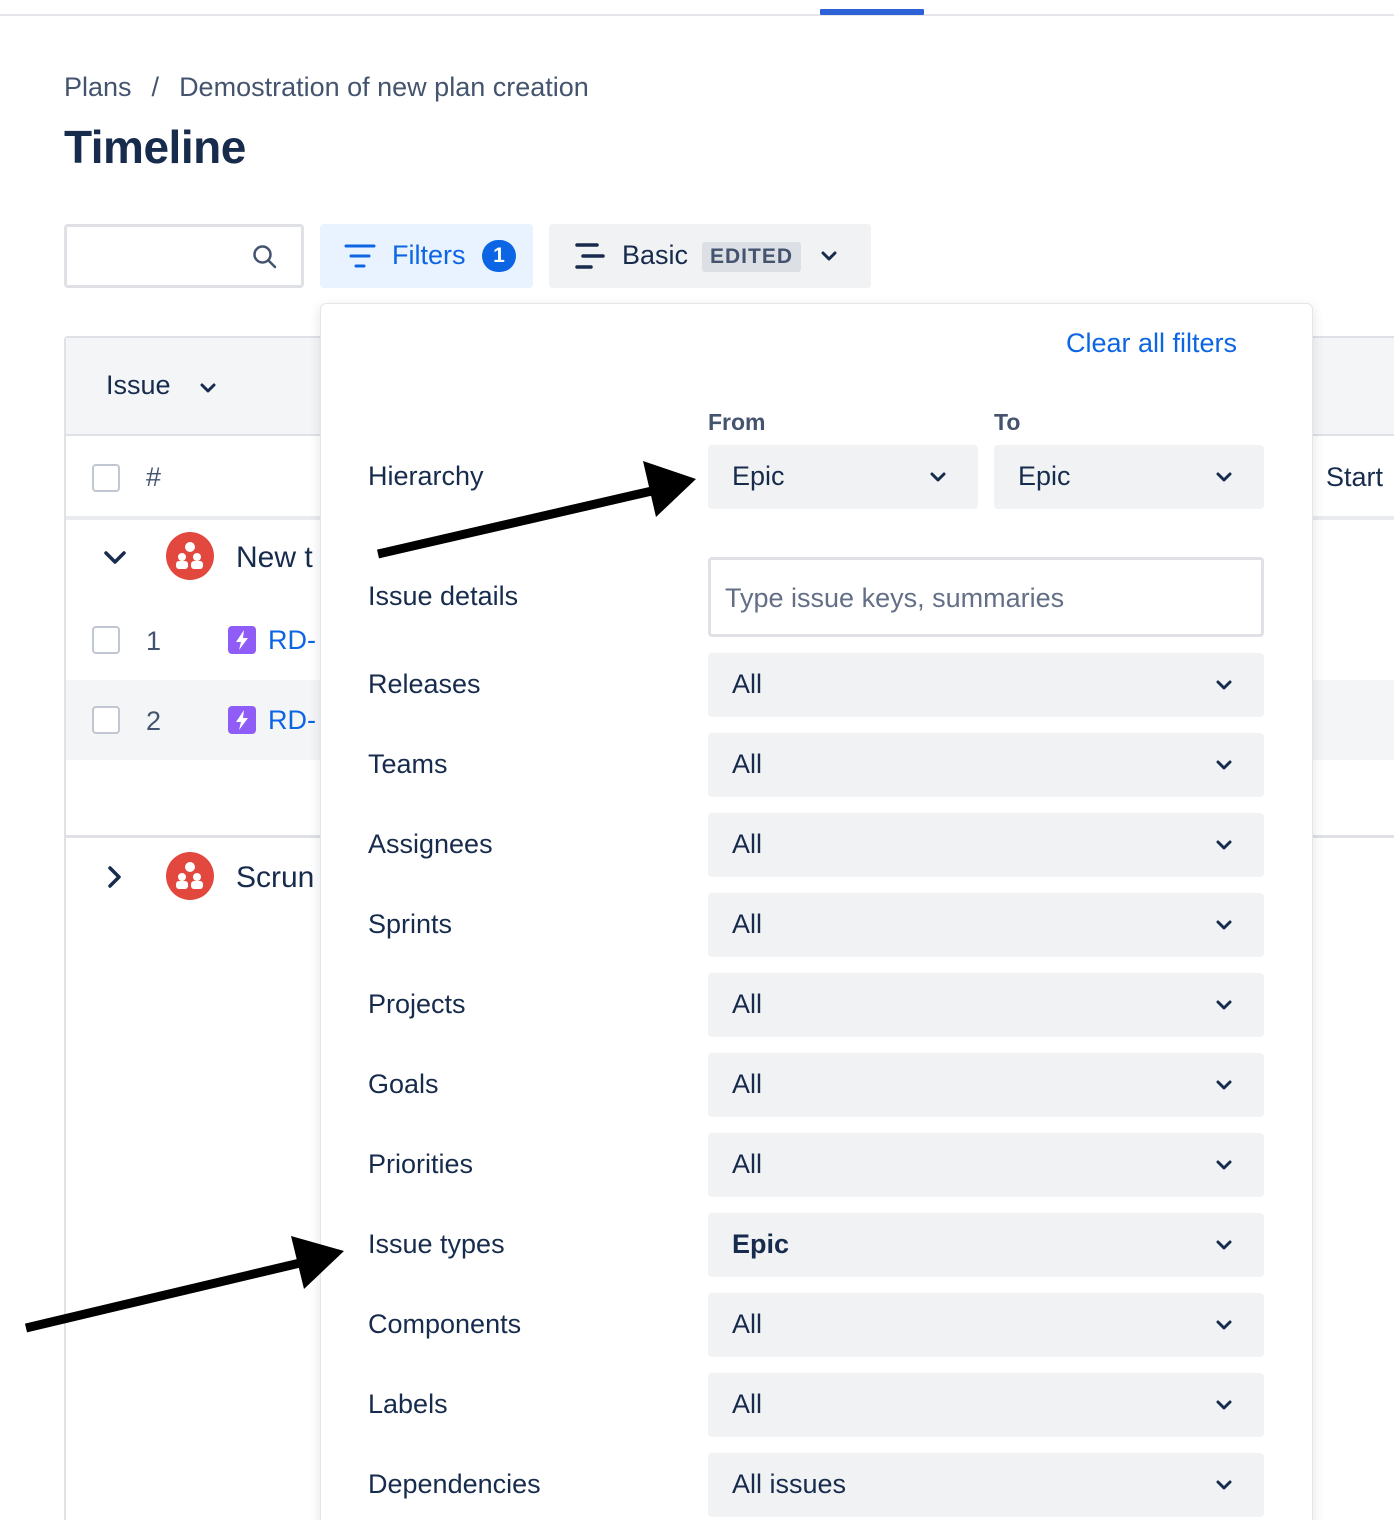  Describe the element at coordinates (747, 764) in the screenshot. I see `teams-value: All` at that location.